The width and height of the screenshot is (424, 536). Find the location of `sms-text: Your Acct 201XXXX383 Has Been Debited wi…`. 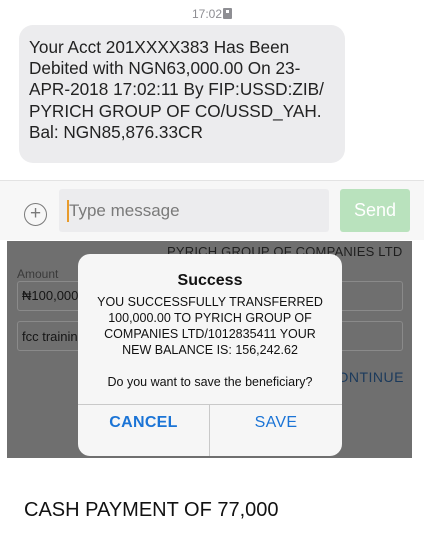

sms-text: Your Acct 201XXXX383 Has Been Debited wi… is located at coordinates (176, 89).